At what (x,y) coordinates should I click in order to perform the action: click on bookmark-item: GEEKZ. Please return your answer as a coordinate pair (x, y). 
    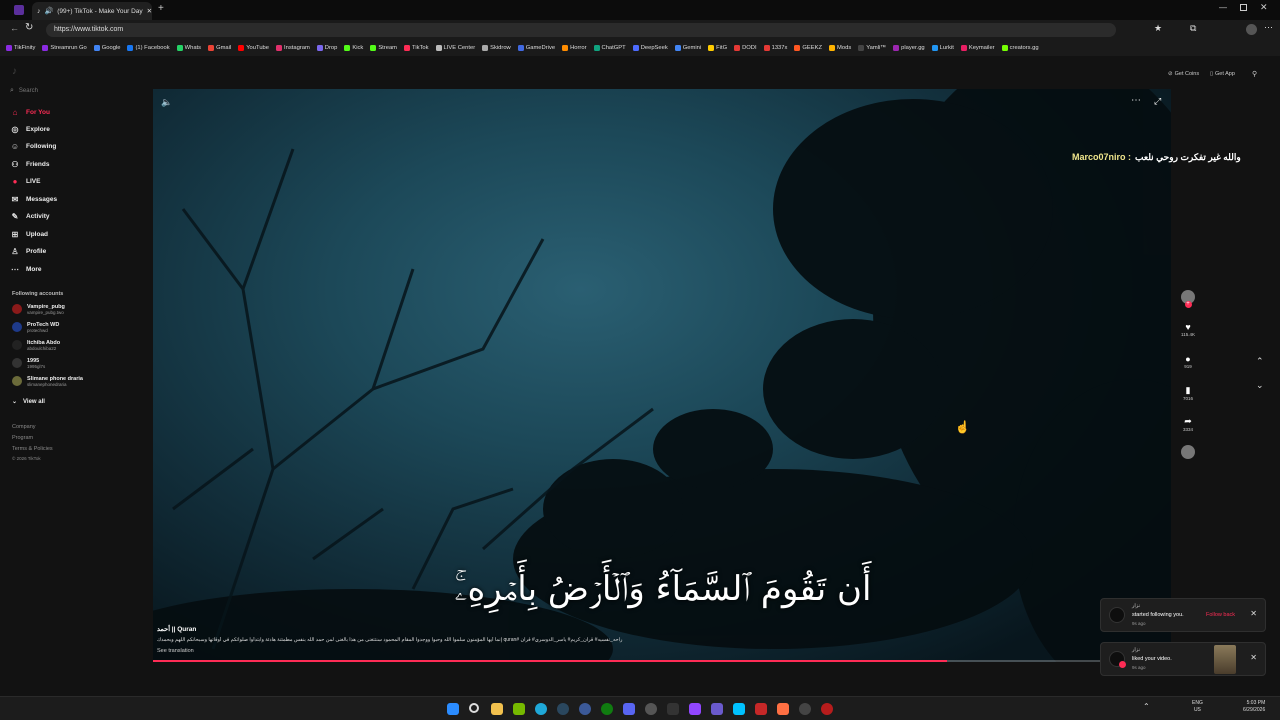
    Looking at the image, I should click on (808, 48).